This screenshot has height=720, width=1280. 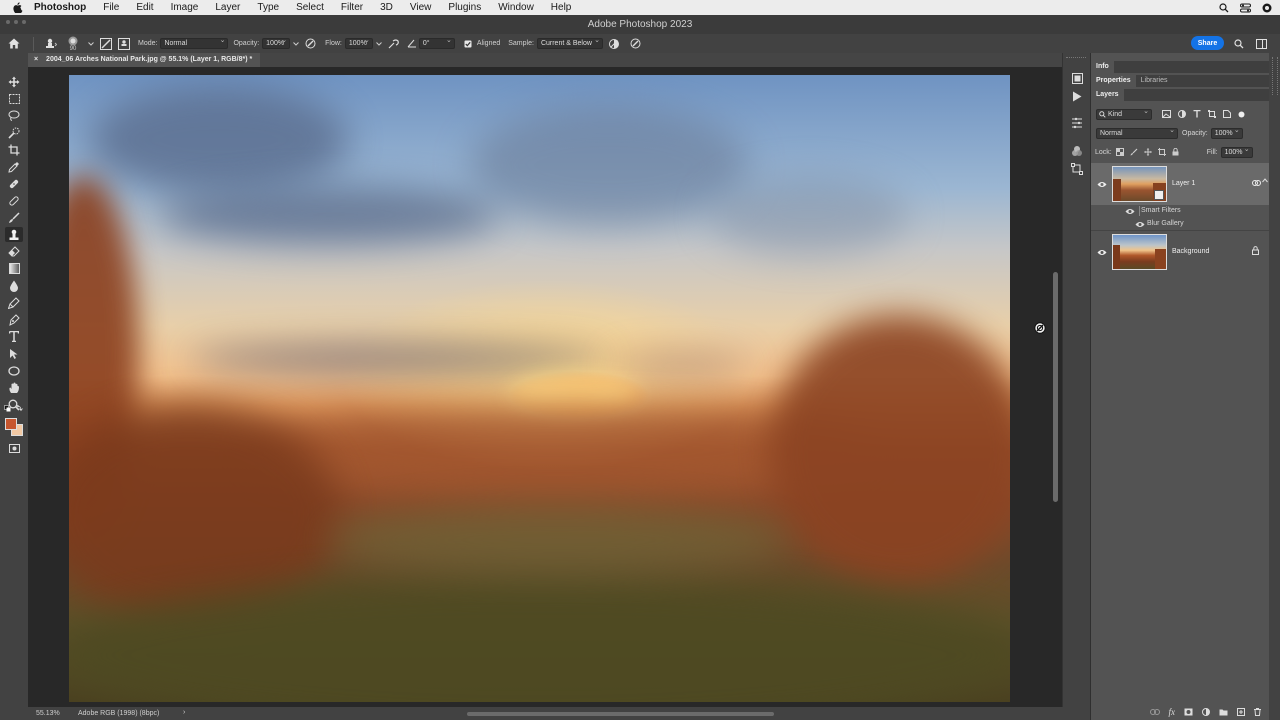 I want to click on ignore-adjustment-layers-icon, so click(x=614, y=43).